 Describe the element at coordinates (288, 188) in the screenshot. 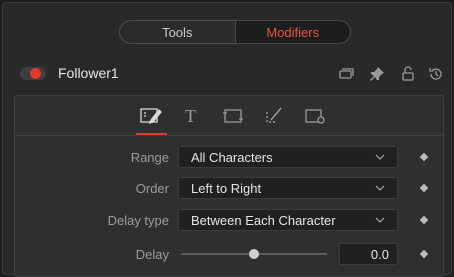

I see `order-dropdown: Left to Right` at that location.